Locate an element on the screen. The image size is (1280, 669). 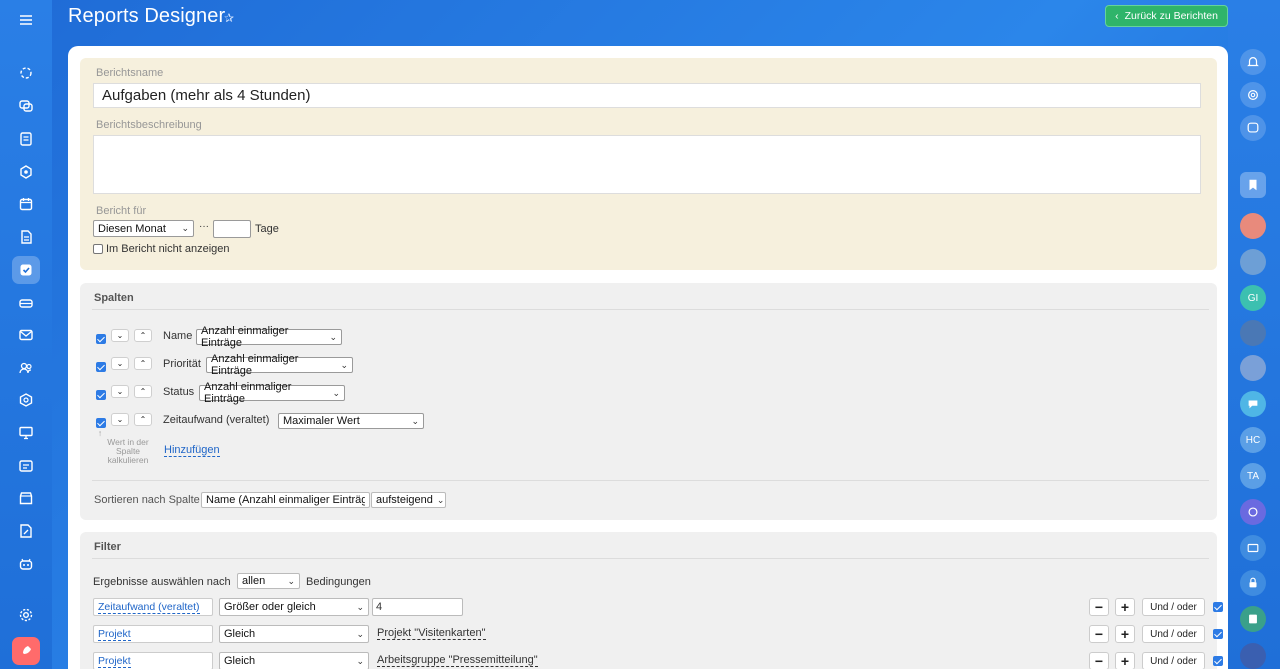
feed-icon is located at coordinates (26, 73).